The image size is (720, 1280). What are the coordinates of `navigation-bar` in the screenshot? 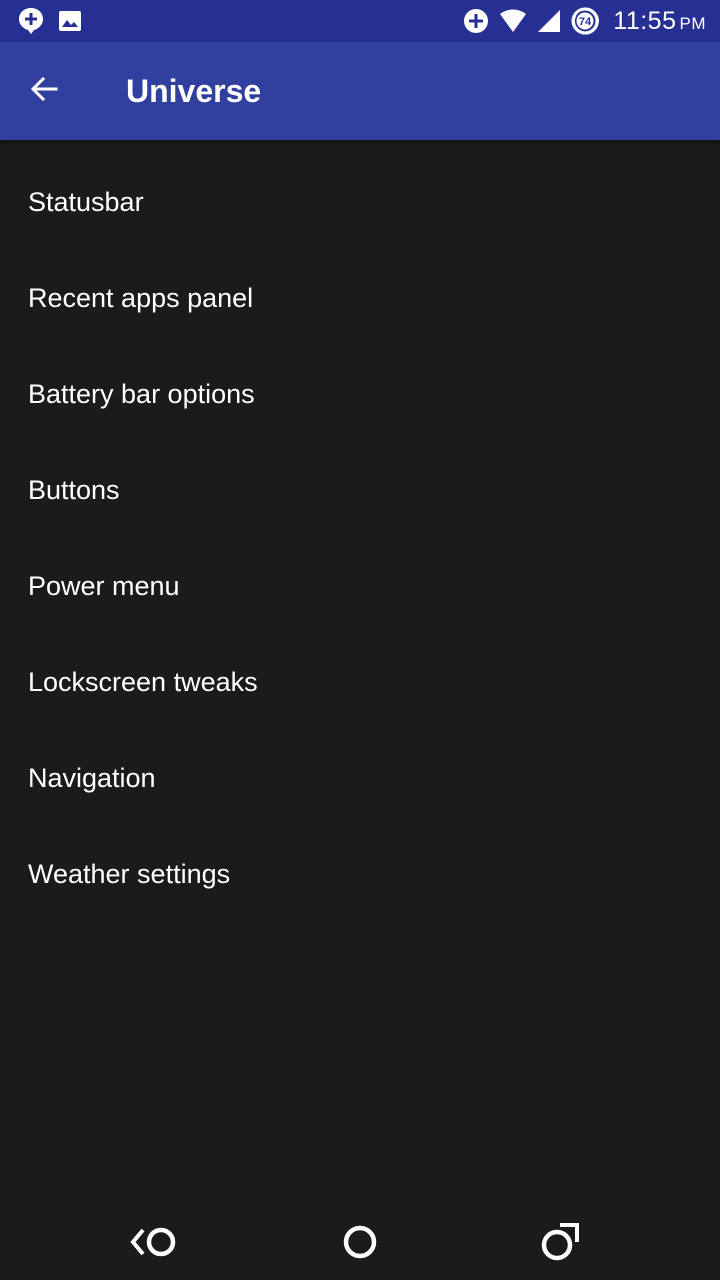 It's located at (360, 1244).